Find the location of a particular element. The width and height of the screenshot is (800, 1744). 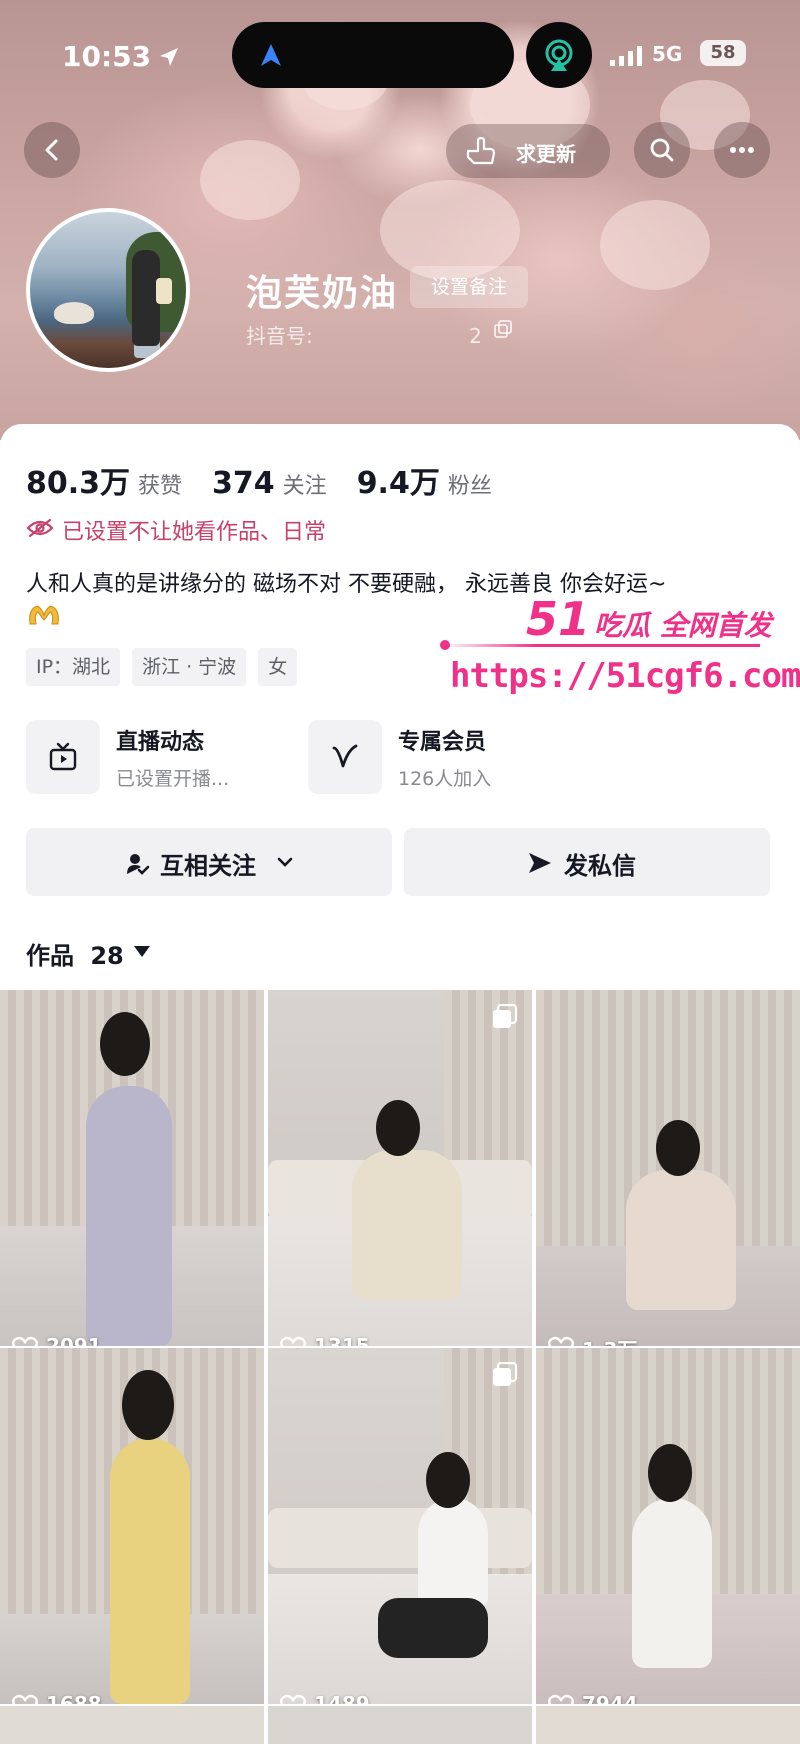

watermark-brand-text: 吃瓜 全网首发 is located at coordinates (683, 625).